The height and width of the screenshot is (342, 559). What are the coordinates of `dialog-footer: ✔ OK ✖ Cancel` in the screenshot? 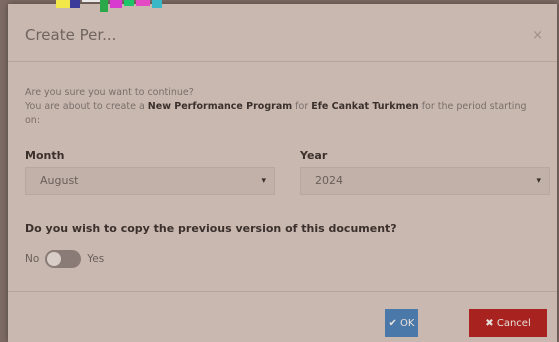 It's located at (282, 316).